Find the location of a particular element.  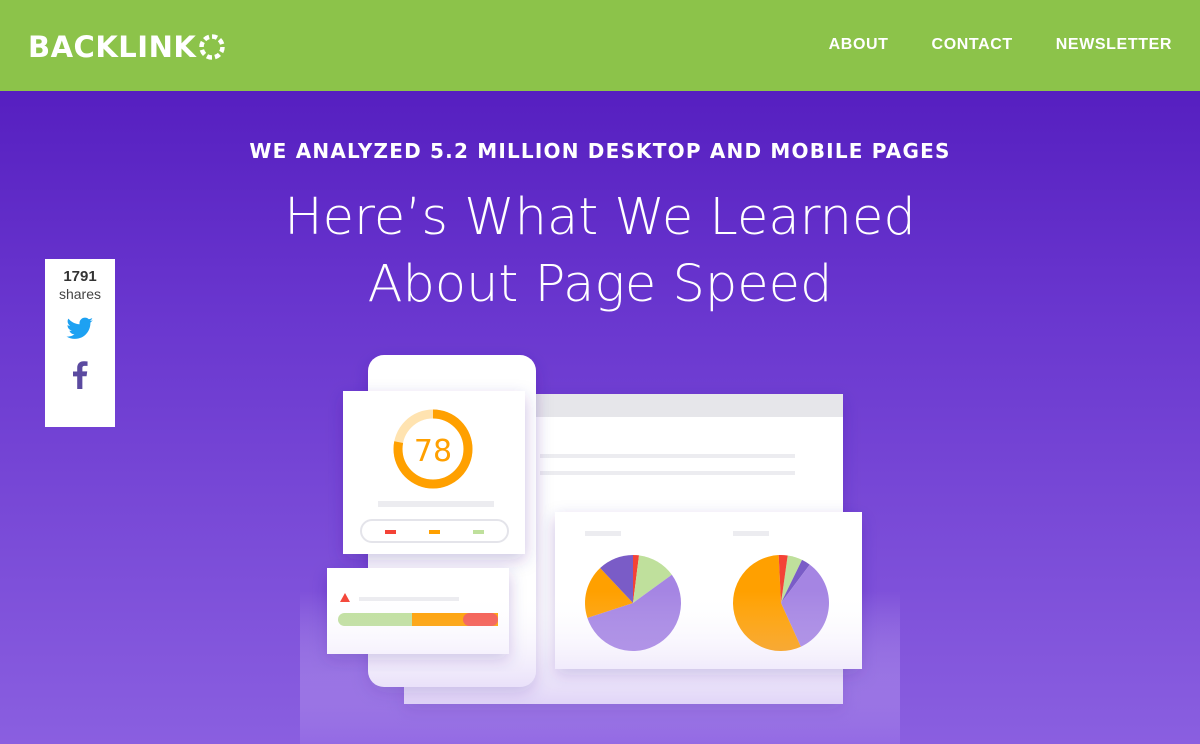

main-nav: ABOUT CONTACT NEWSLETTER is located at coordinates (1000, 45).